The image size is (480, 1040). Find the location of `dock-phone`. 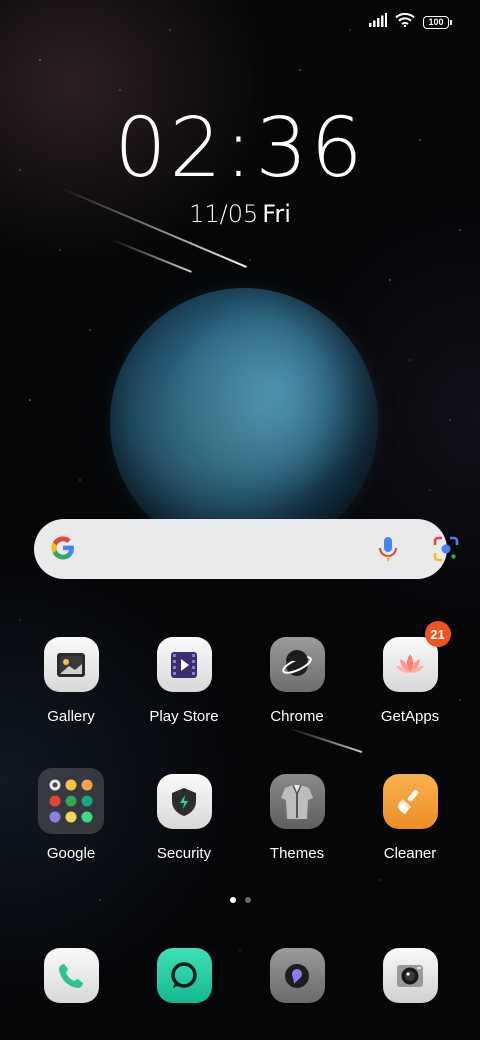

dock-phone is located at coordinates (71, 975).